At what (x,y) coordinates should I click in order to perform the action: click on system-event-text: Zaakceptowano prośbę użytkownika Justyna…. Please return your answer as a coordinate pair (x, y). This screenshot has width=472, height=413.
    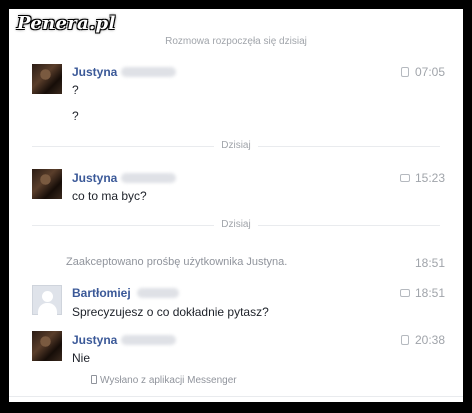
    Looking at the image, I should click on (177, 262).